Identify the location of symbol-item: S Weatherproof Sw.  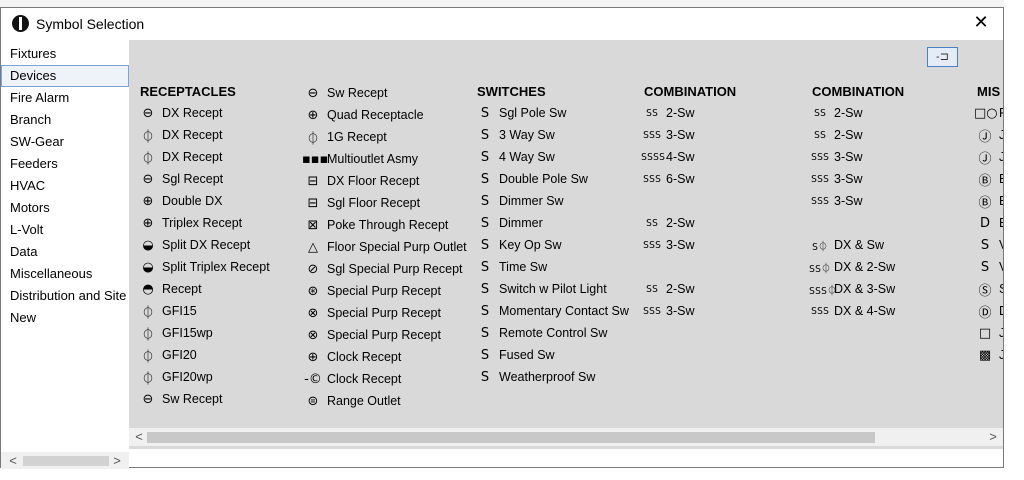
(551, 377).